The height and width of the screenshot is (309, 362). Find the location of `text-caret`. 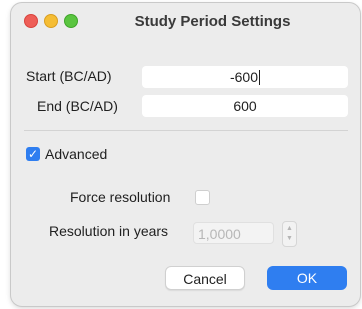

text-caret is located at coordinates (260, 77).